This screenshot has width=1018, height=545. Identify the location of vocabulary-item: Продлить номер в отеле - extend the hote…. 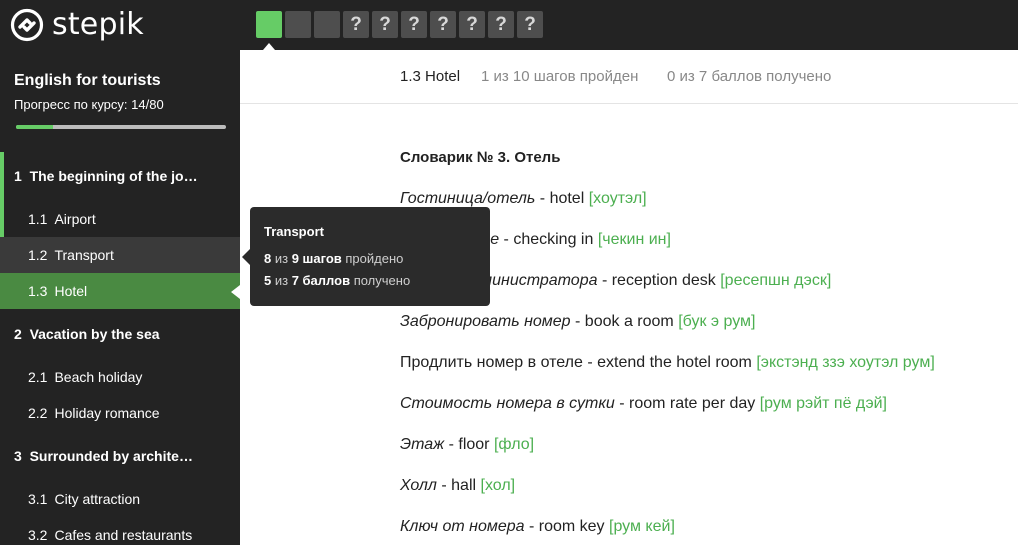
(700, 373).